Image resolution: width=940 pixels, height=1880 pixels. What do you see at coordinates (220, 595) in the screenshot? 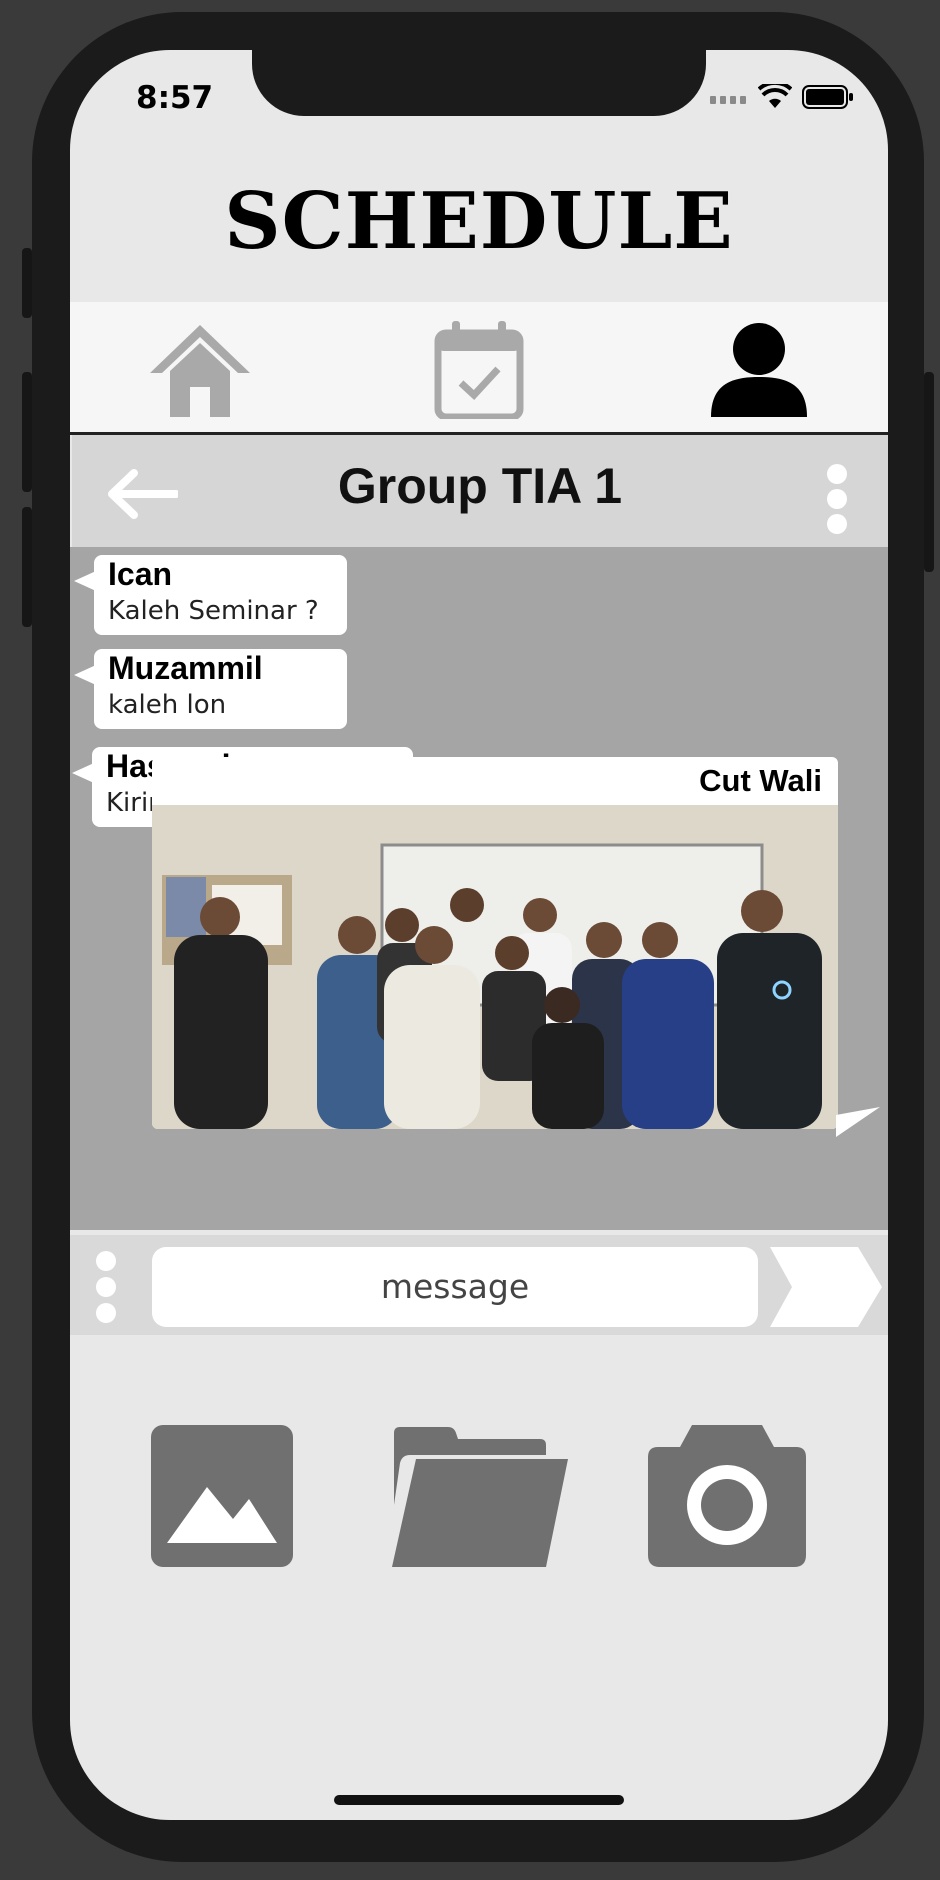
I see `message-bubble: Ican Kaleh Seminar ?` at bounding box center [220, 595].